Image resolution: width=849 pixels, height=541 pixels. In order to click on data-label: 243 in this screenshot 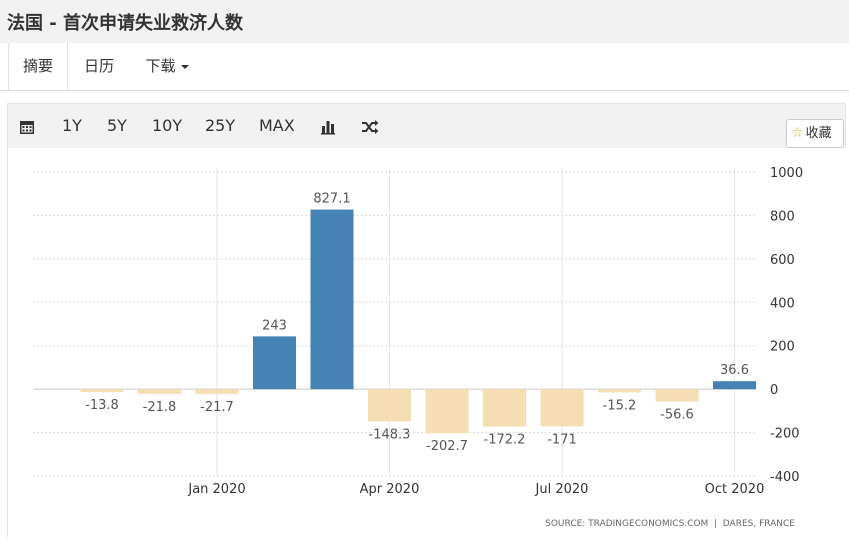, I will do `click(274, 325)`.